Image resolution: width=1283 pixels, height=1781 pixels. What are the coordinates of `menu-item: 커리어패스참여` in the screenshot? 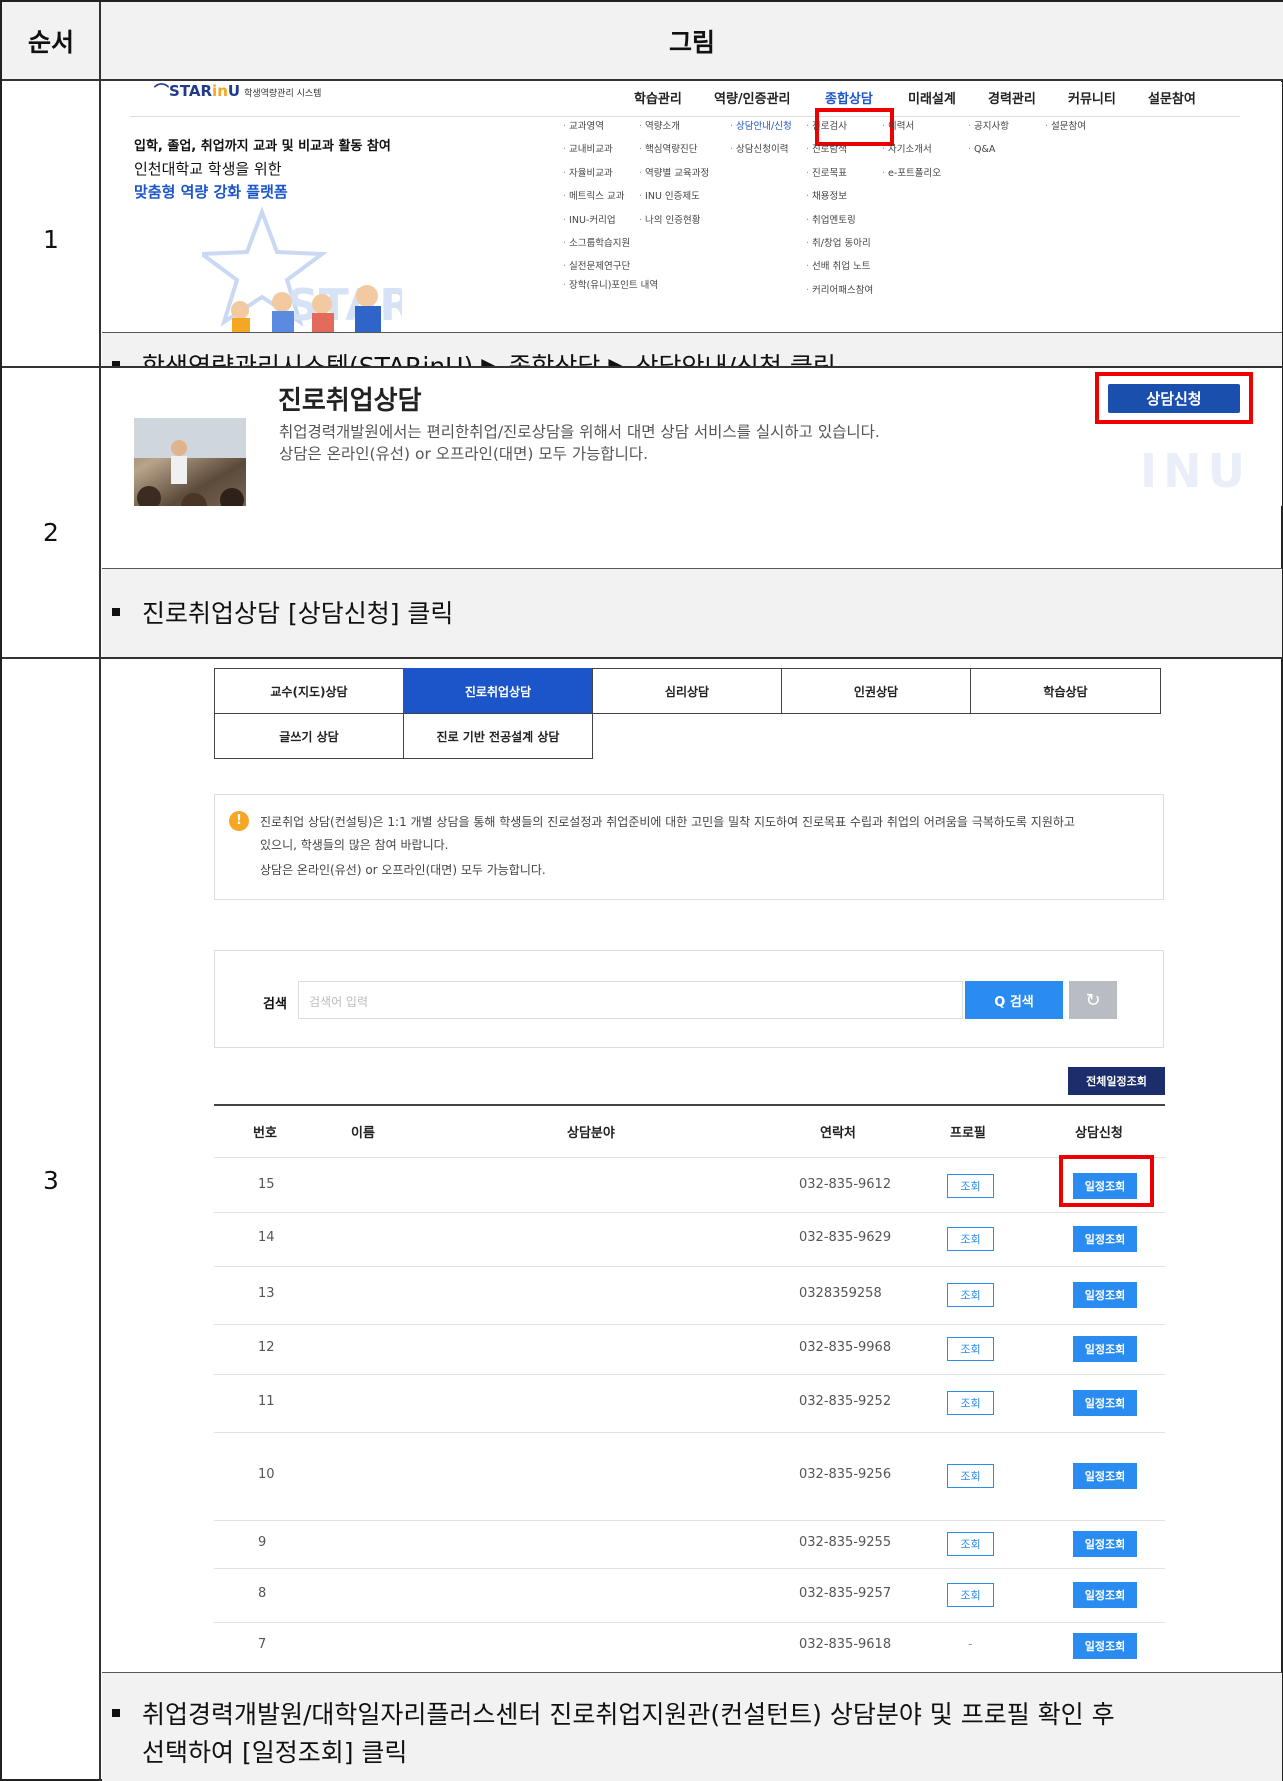 It's located at (839, 290).